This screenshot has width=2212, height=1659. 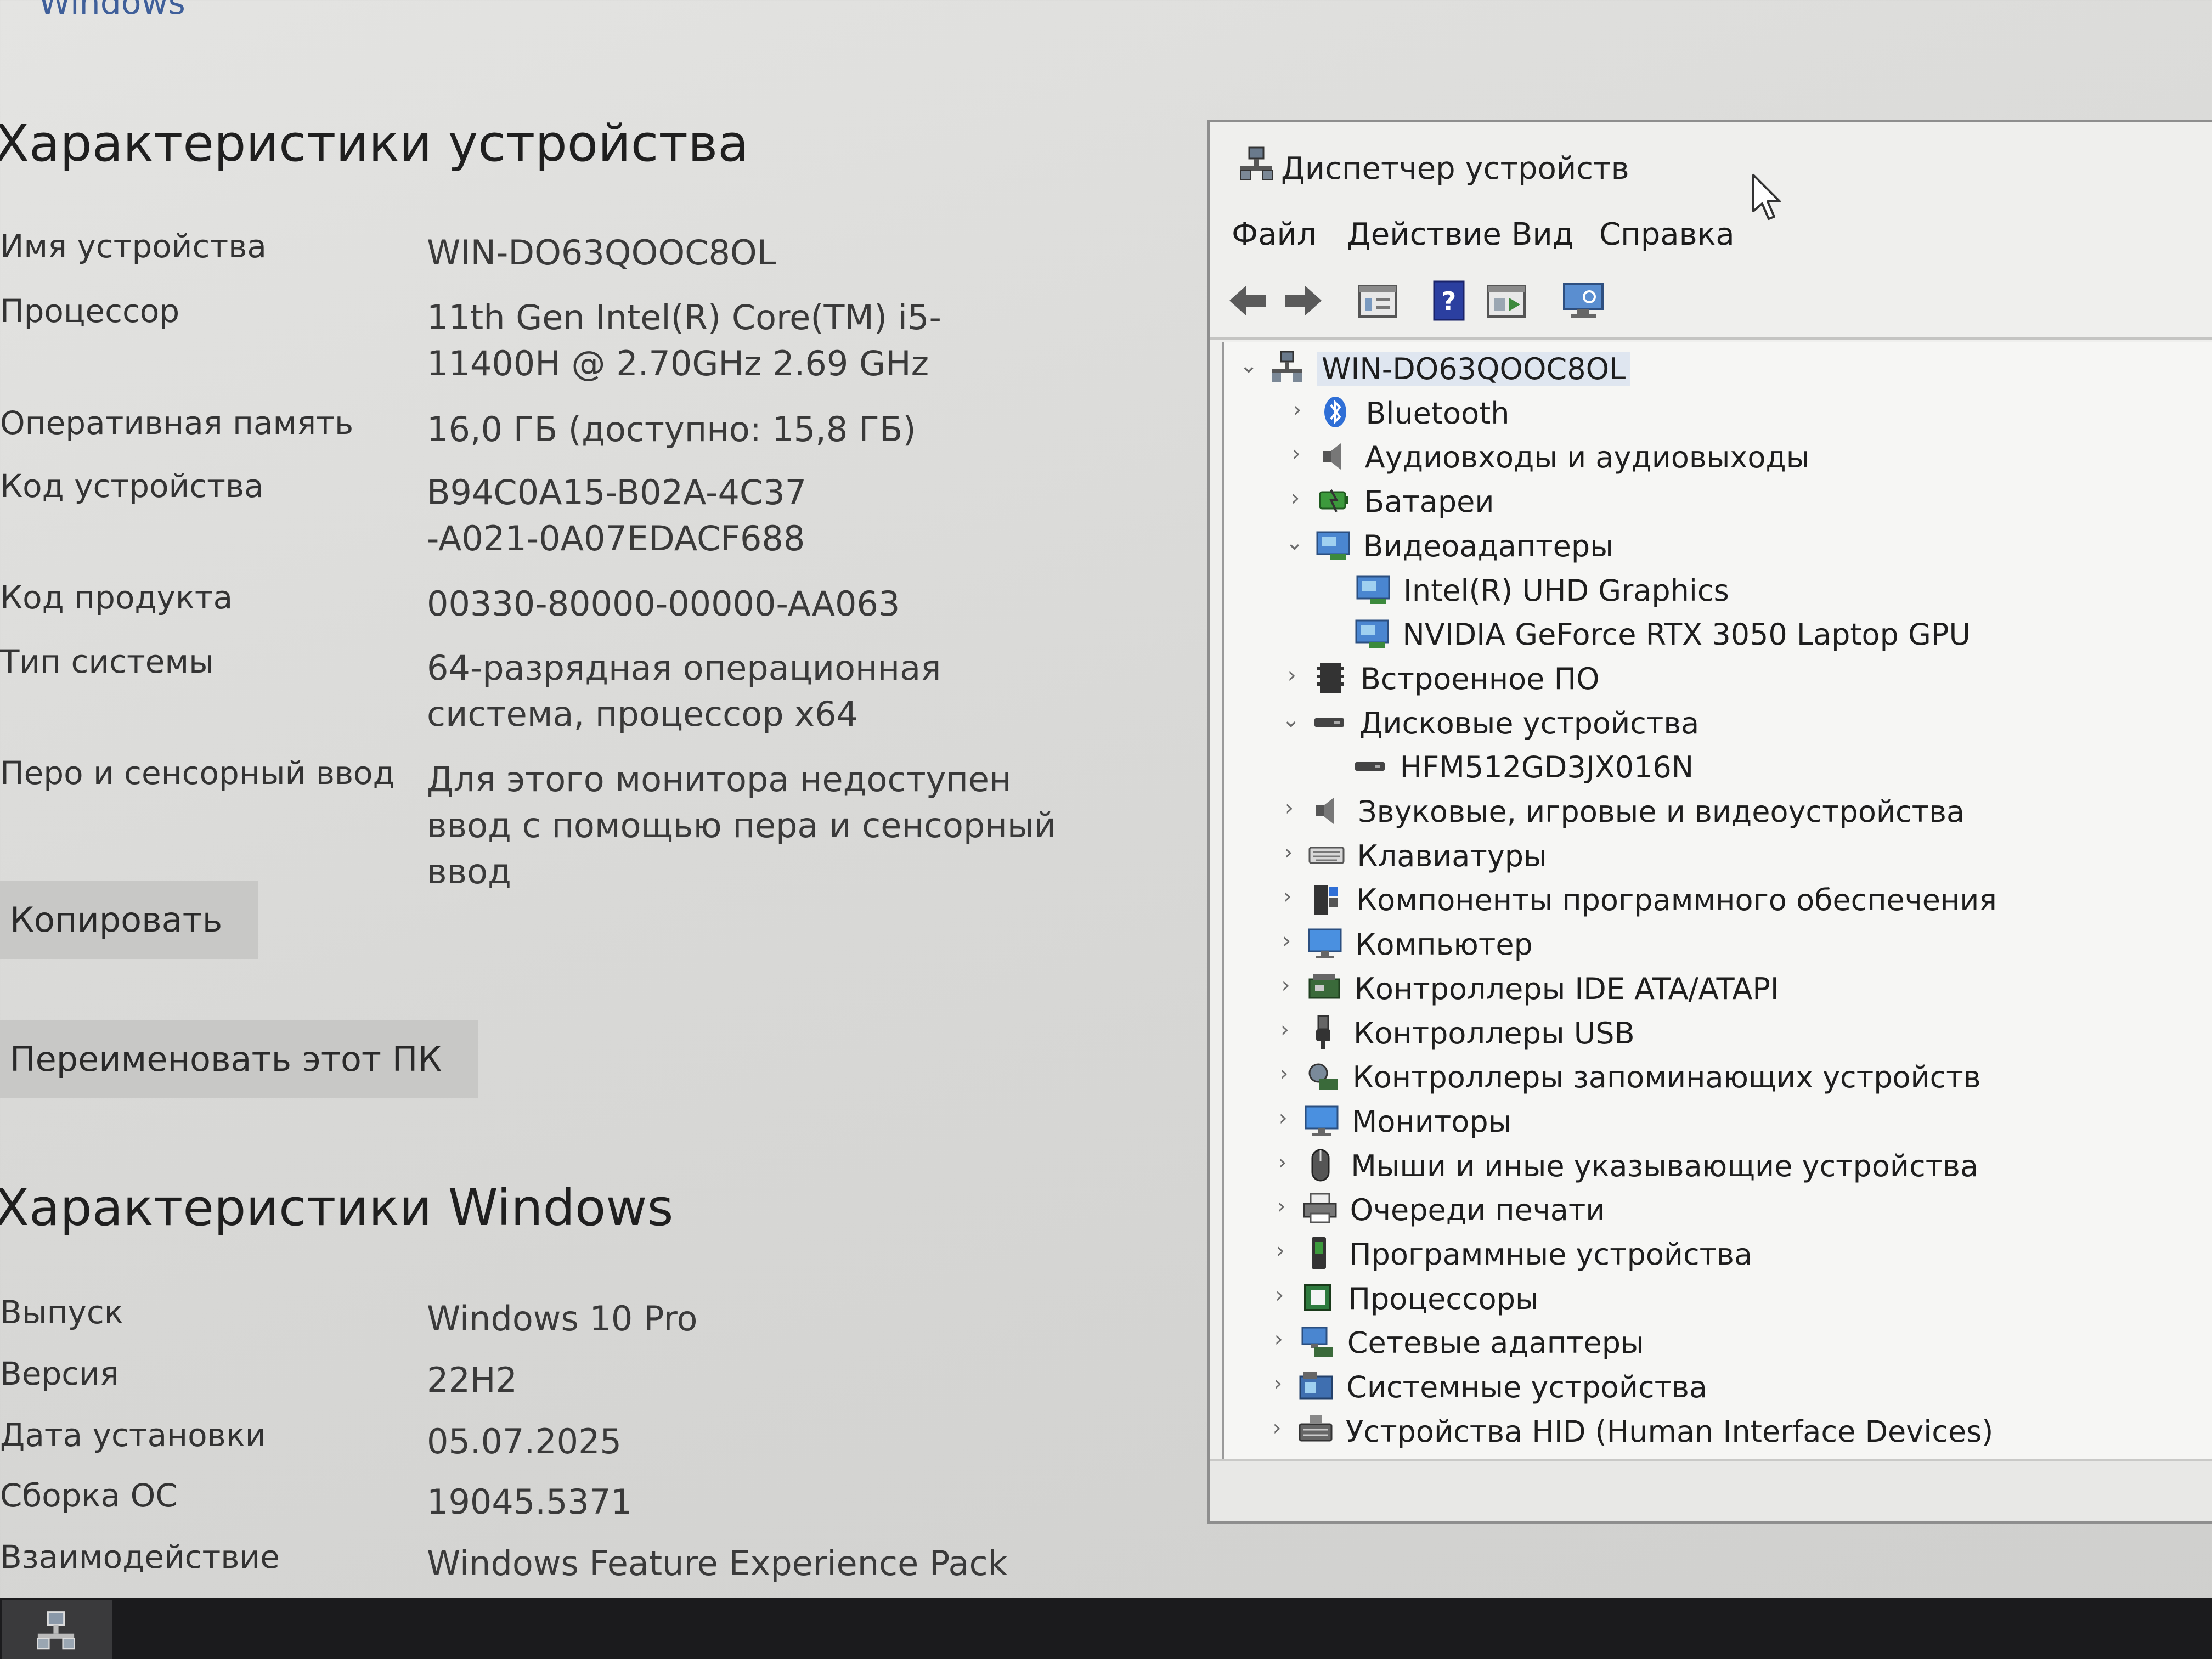 What do you see at coordinates (1377, 301) in the screenshot?
I see `properties-icon` at bounding box center [1377, 301].